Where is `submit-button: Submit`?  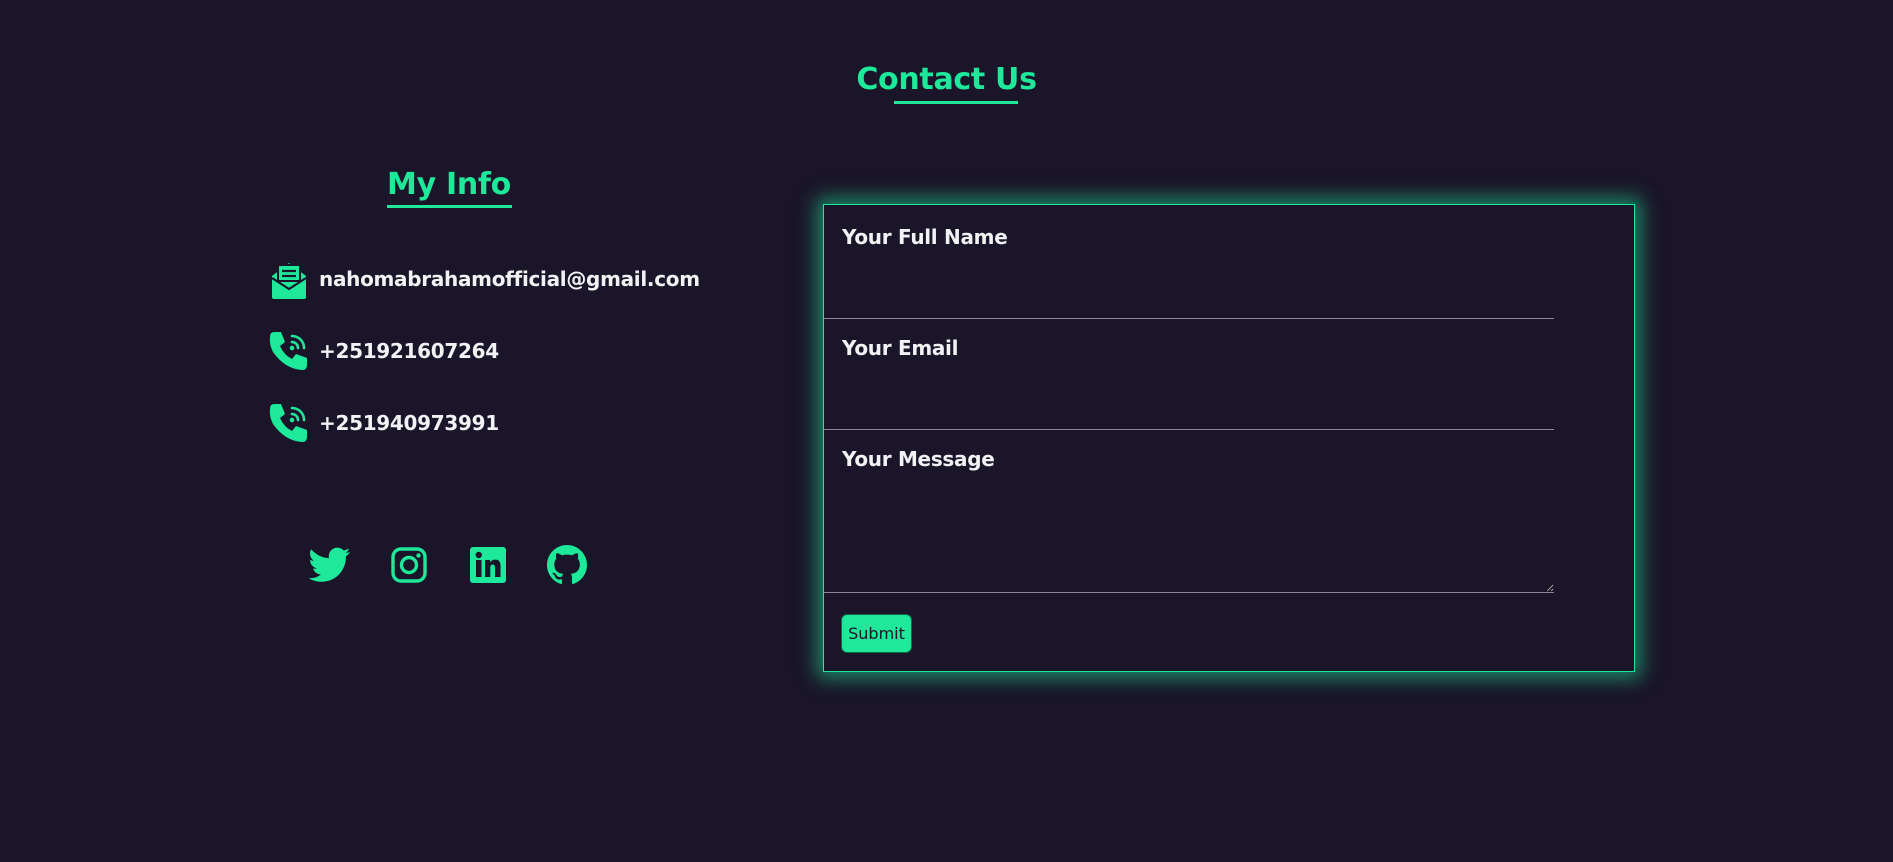
submit-button: Submit is located at coordinates (876, 633).